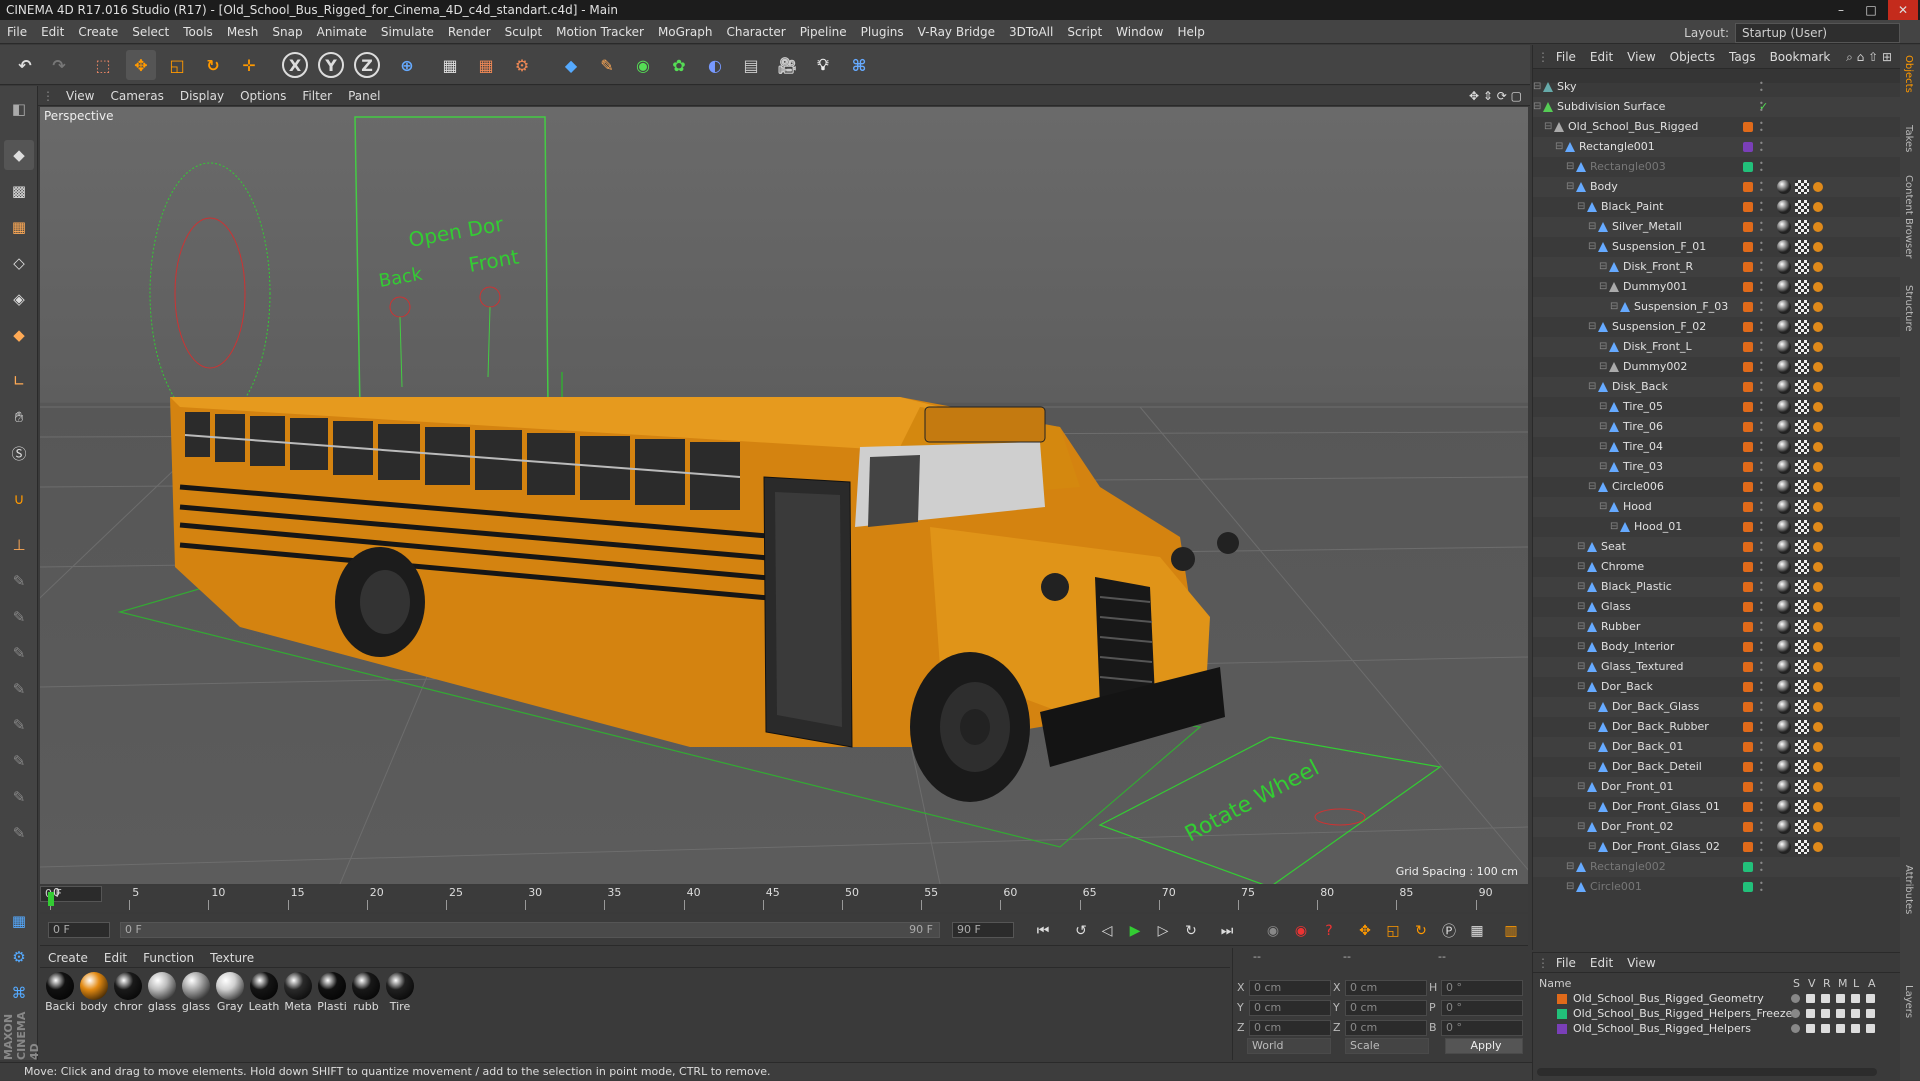 This screenshot has height=1081, width=1920. Describe the element at coordinates (1717, 747) in the screenshot. I see `object-row: ⊟ Dor_Back_01 • •` at that location.